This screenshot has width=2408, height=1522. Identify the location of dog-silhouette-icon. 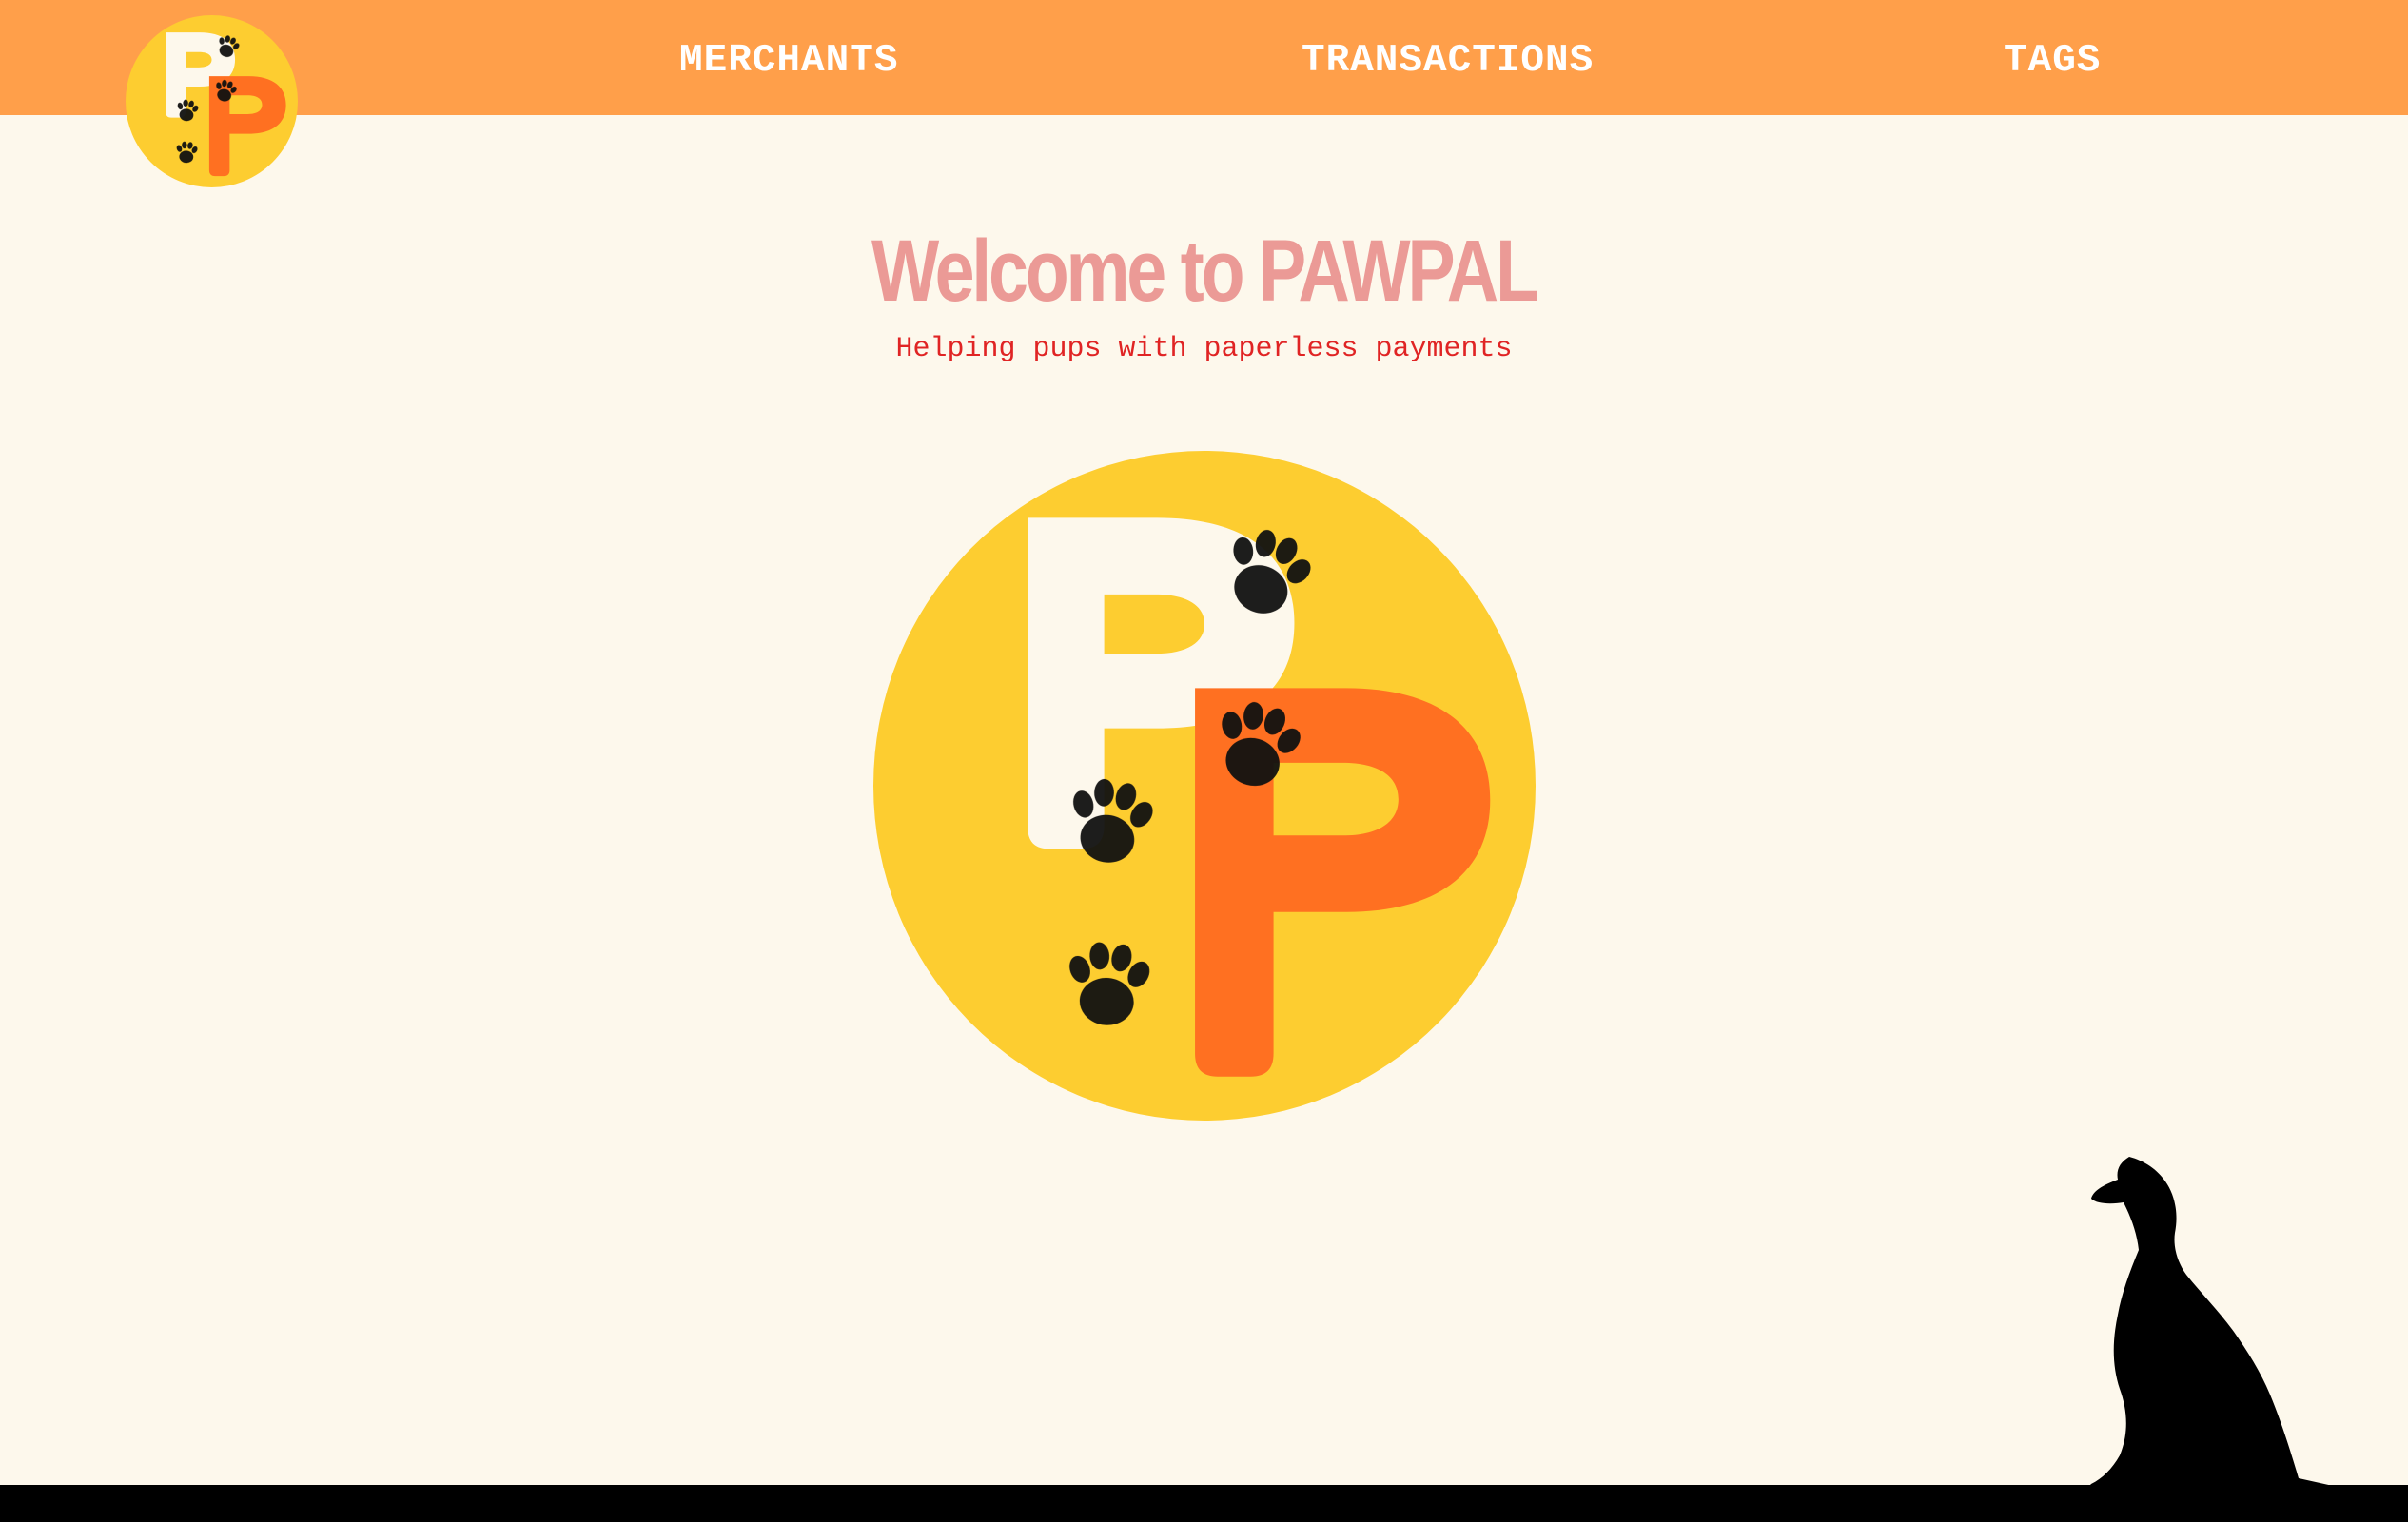
(2217, 1324).